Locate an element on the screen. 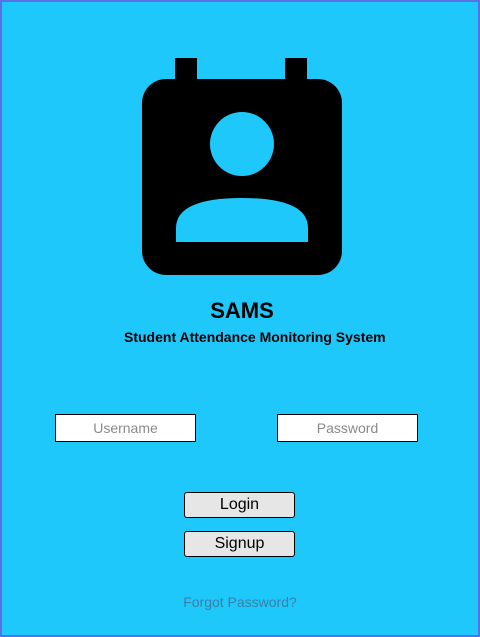 The height and width of the screenshot is (637, 480). forgot-password-link: Forgot Password? is located at coordinates (240, 602).